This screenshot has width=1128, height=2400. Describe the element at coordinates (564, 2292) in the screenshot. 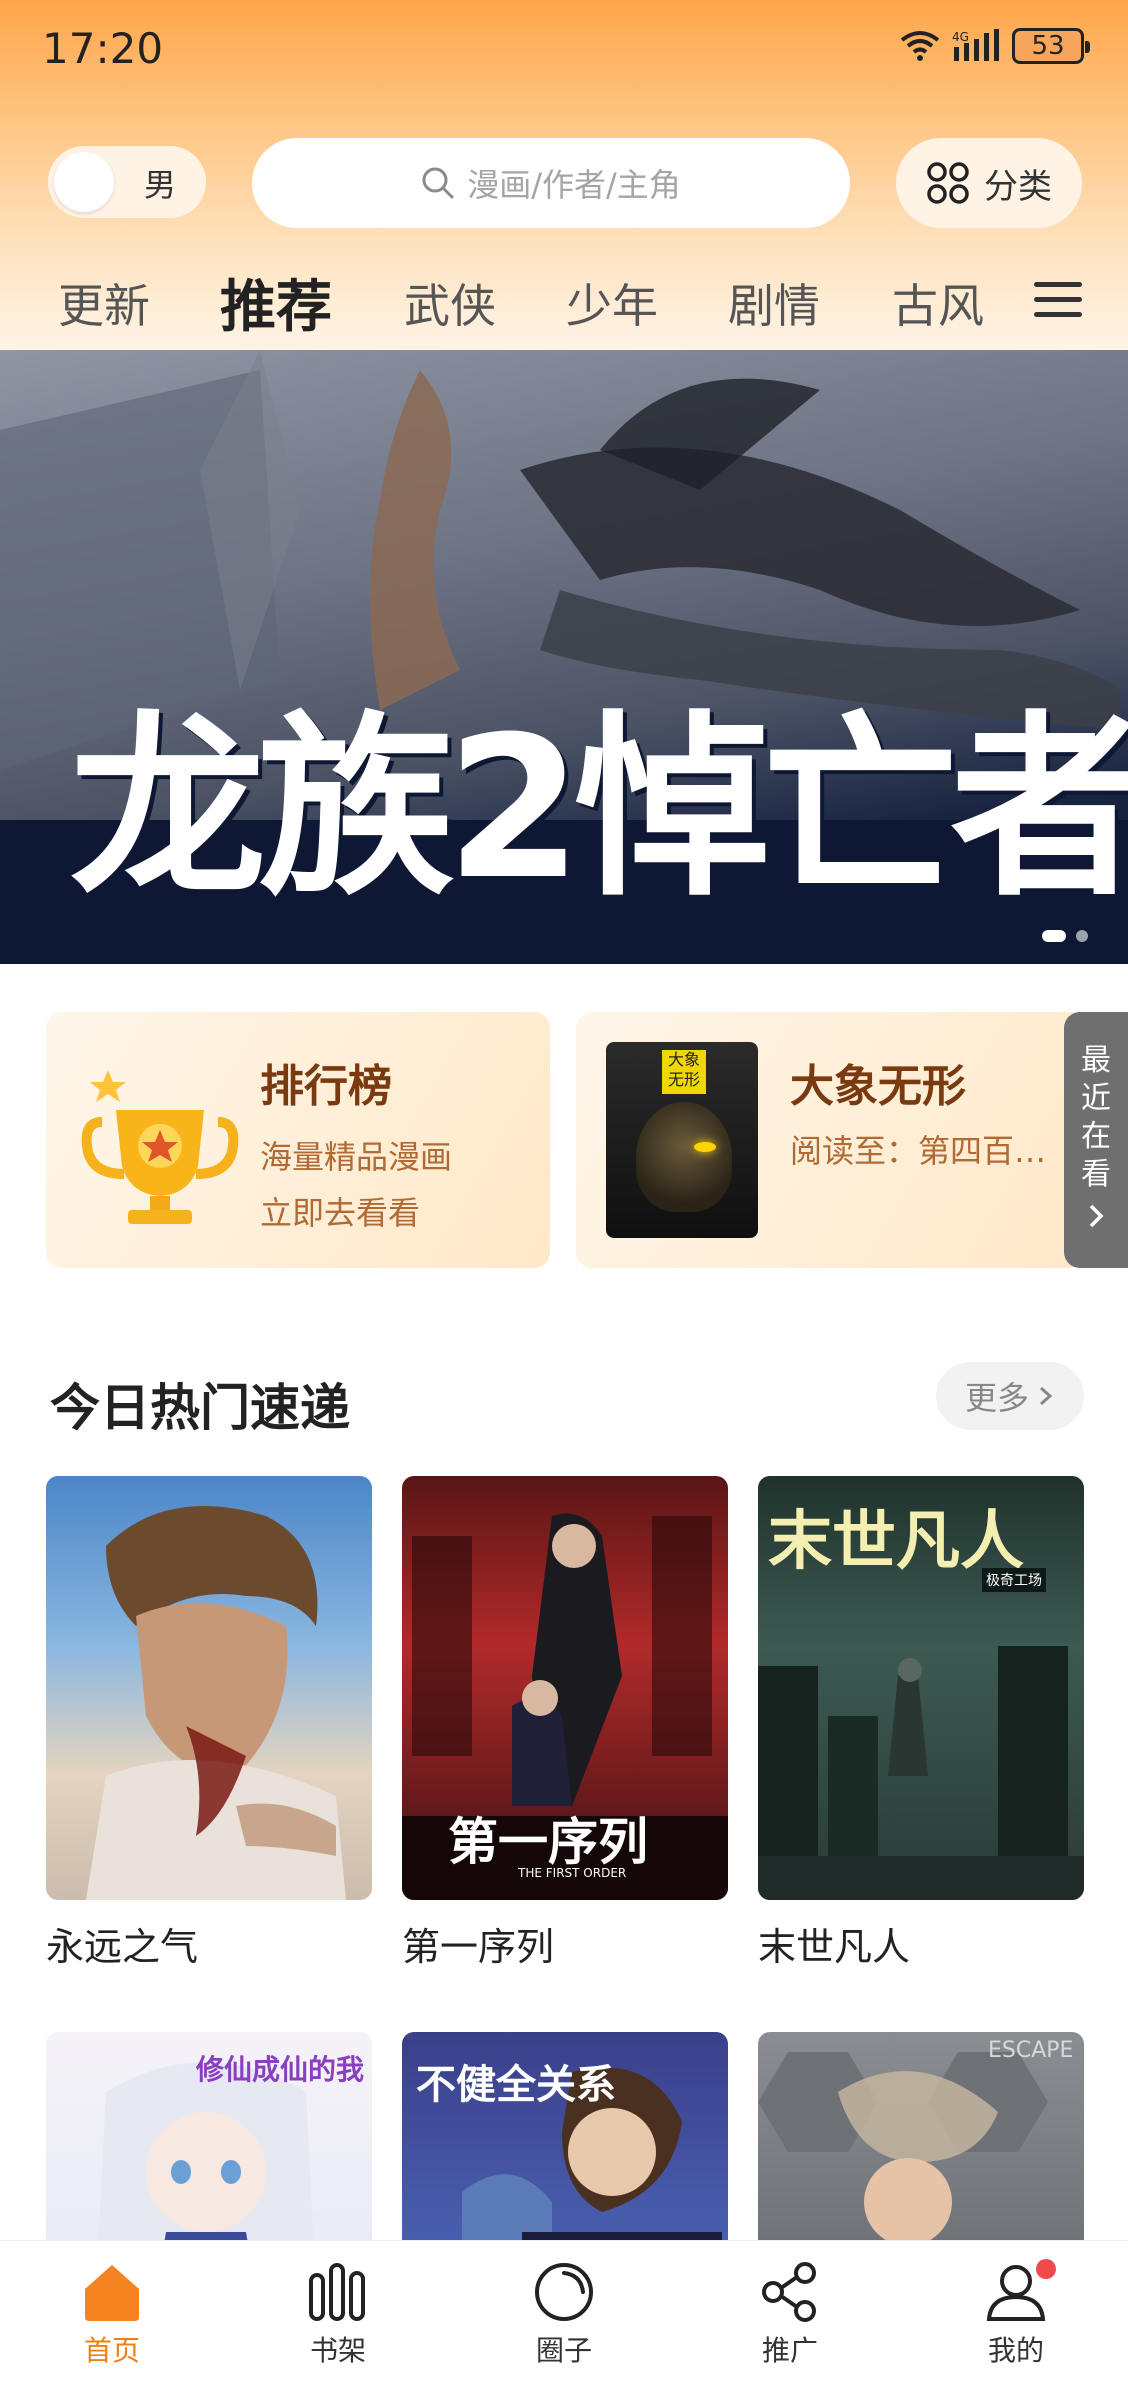

I see `circle-icon` at that location.